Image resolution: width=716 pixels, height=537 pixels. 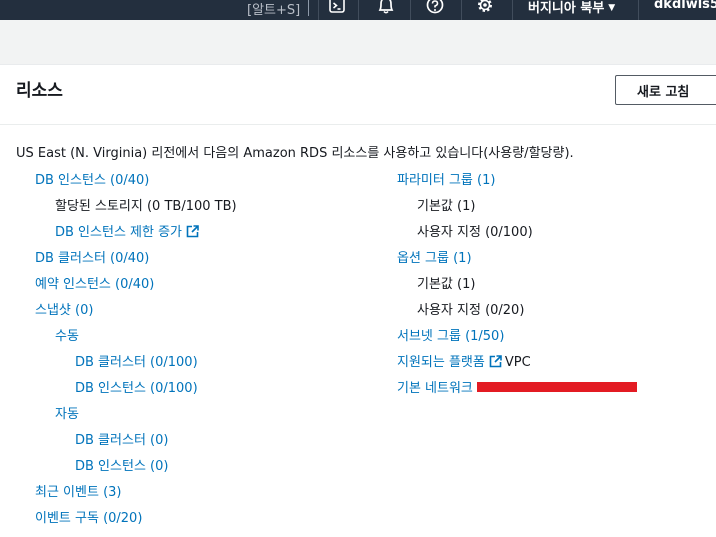 I want to click on link-수동: 수동, so click(x=67, y=336).